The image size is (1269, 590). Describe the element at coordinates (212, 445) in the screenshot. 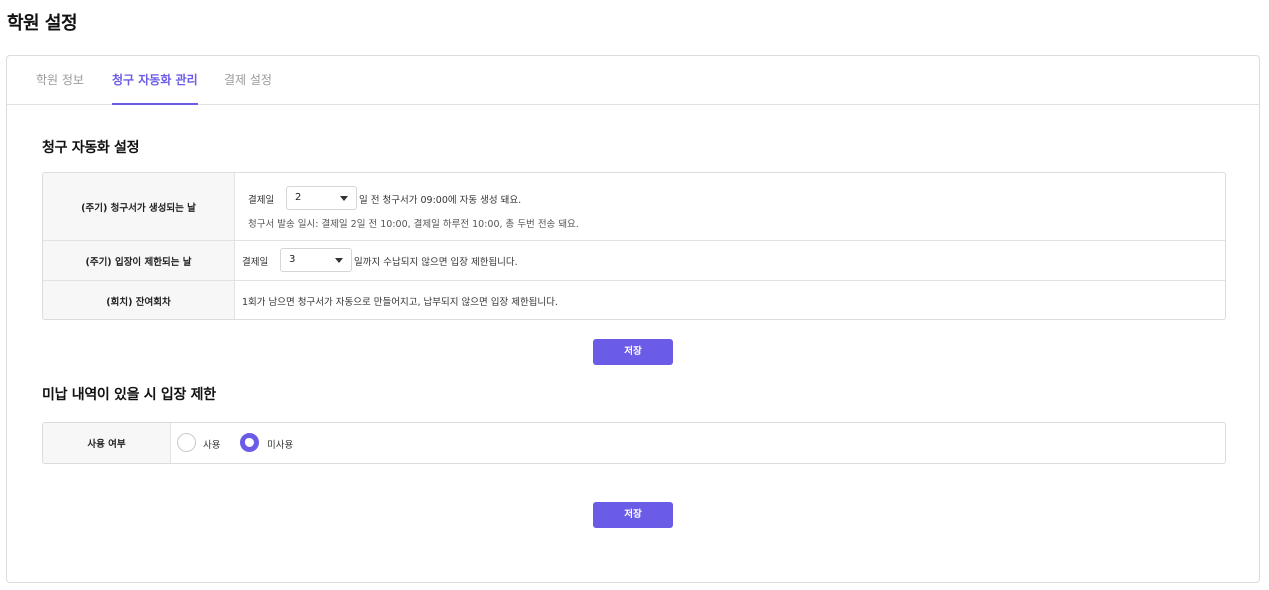

I see `radio-use-label: 사용` at that location.